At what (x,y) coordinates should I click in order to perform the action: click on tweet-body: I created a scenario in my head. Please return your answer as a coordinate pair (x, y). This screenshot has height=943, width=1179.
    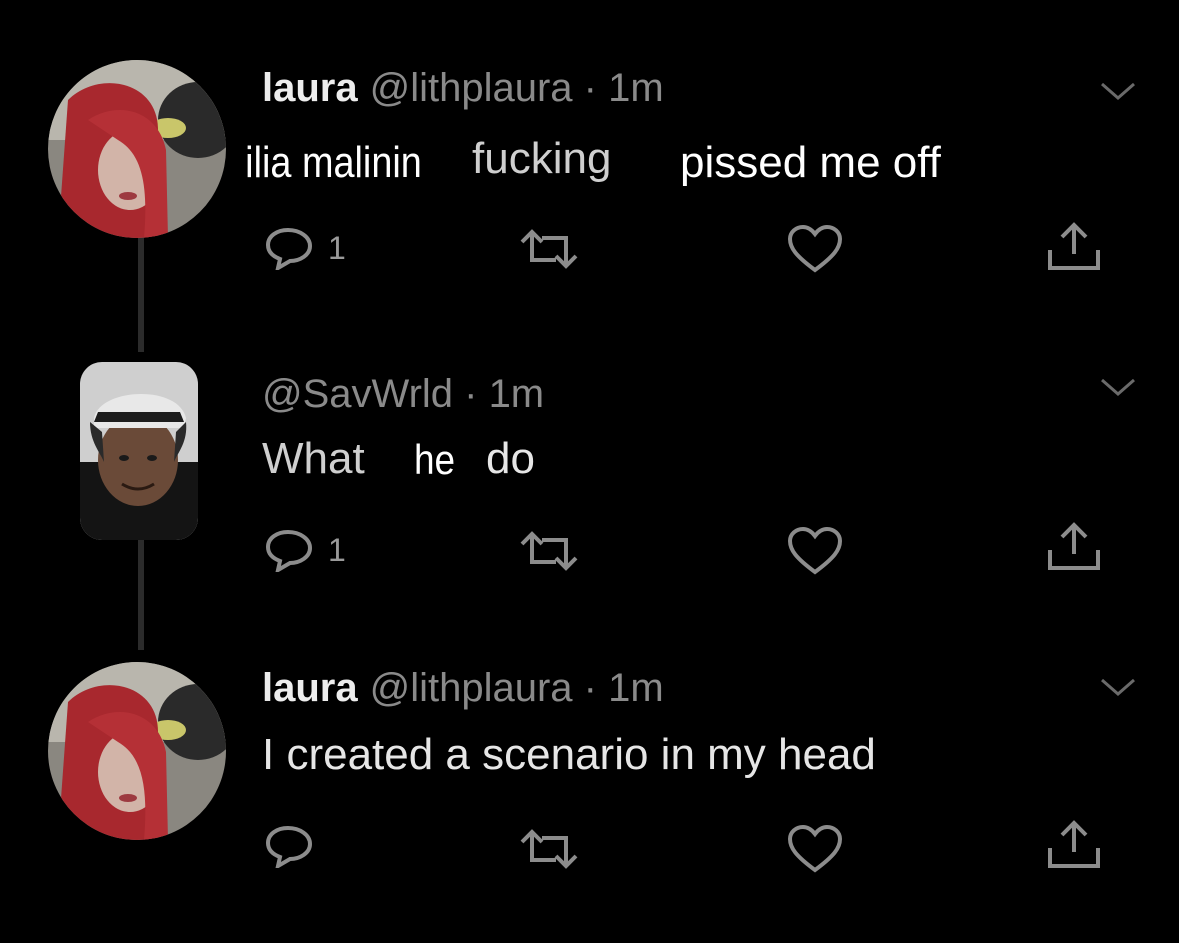
    Looking at the image, I should click on (569, 754).